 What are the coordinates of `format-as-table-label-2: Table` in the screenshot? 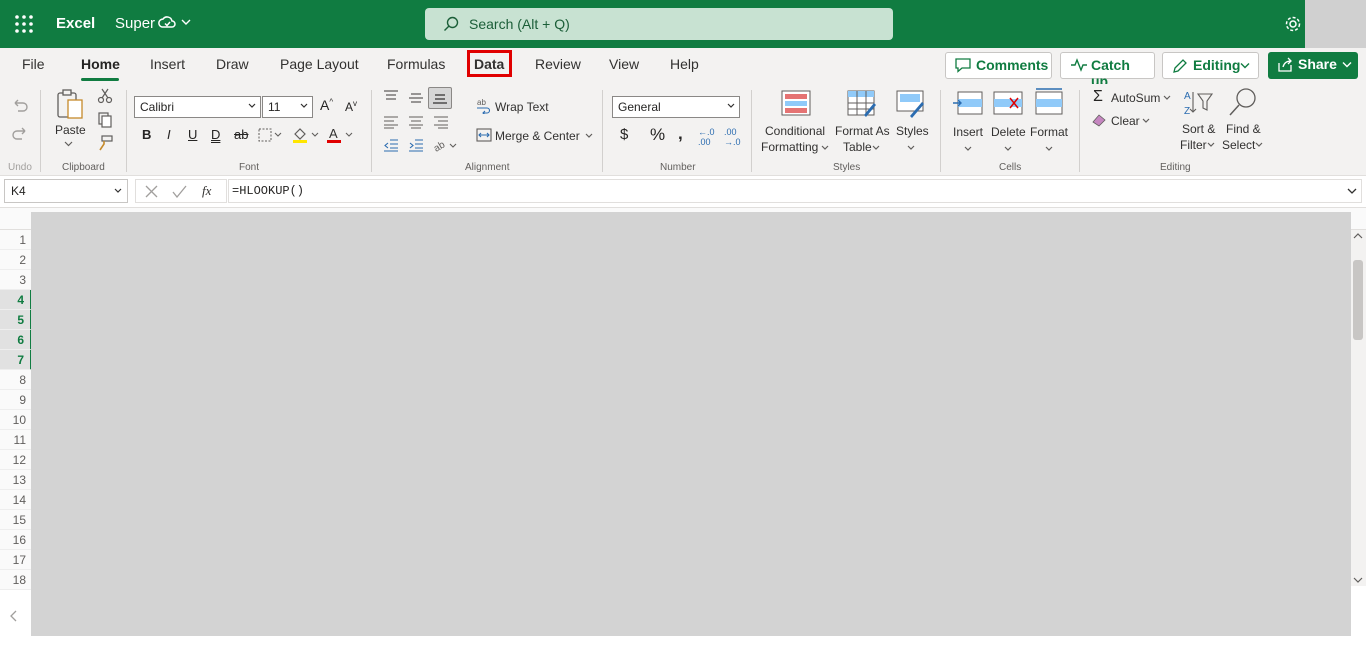 It's located at (857, 147).